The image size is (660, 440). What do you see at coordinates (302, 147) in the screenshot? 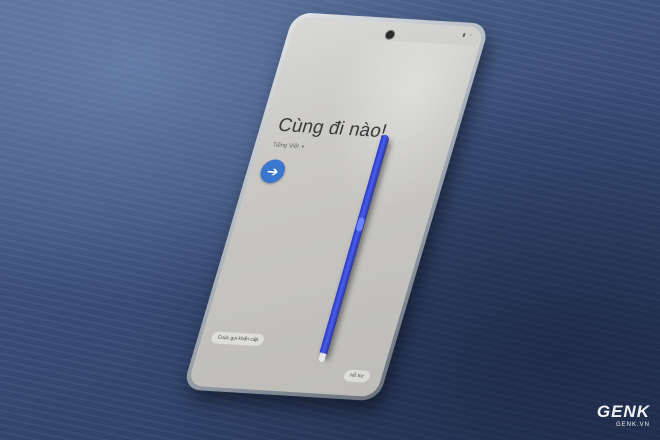
I see `chevron-down-icon: ▾` at bounding box center [302, 147].